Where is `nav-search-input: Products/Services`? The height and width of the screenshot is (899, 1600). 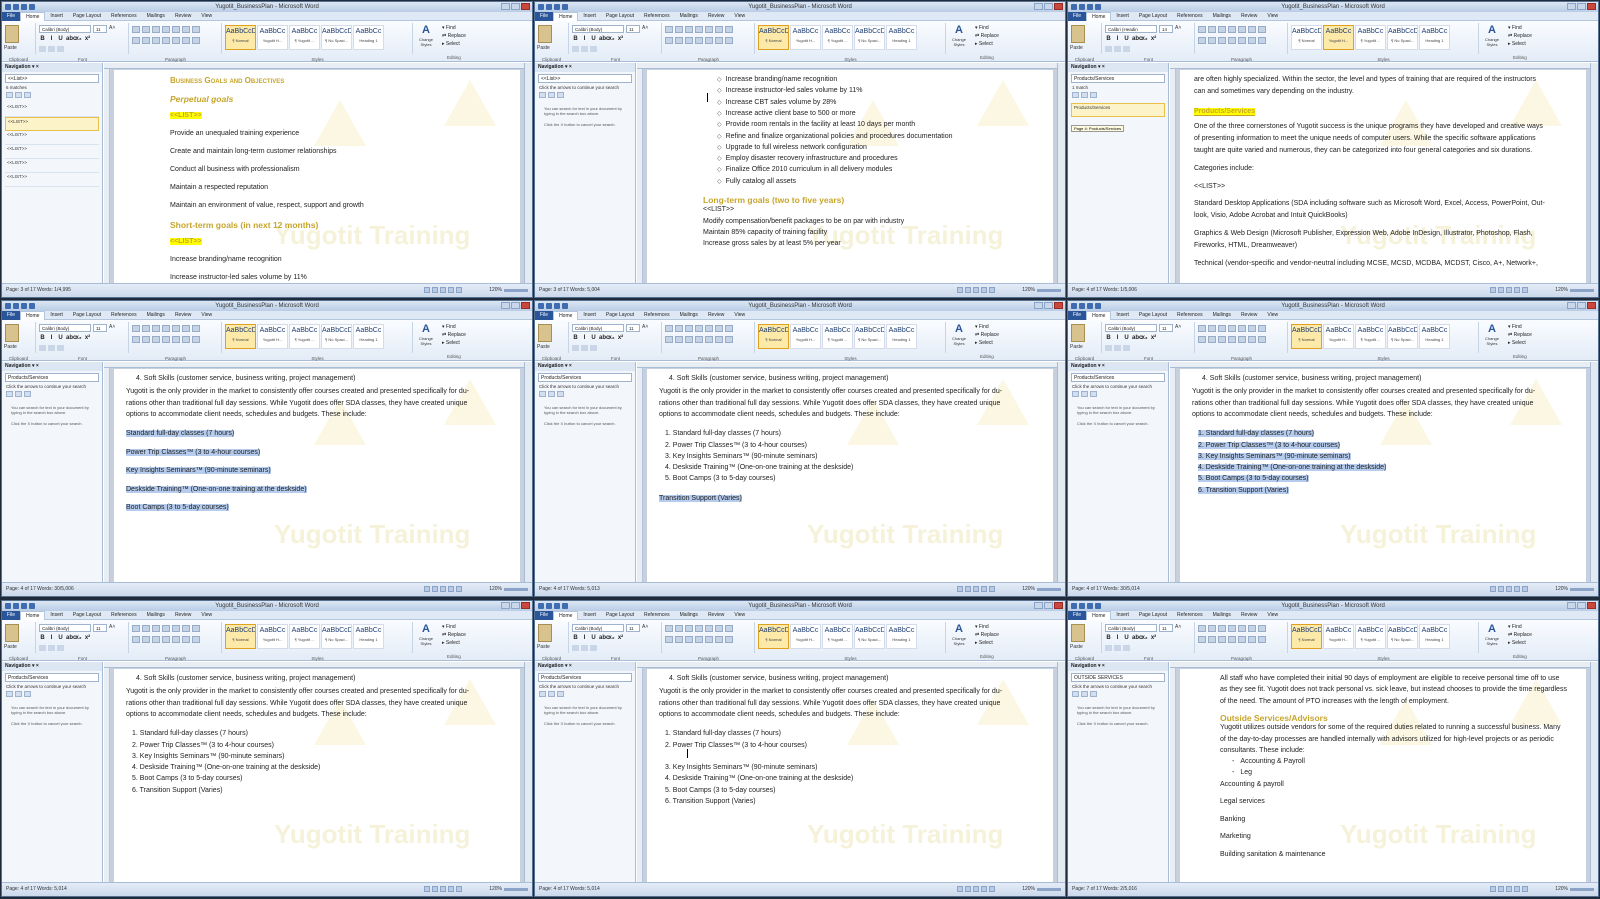
nav-search-input: Products/Services is located at coordinates (1118, 377).